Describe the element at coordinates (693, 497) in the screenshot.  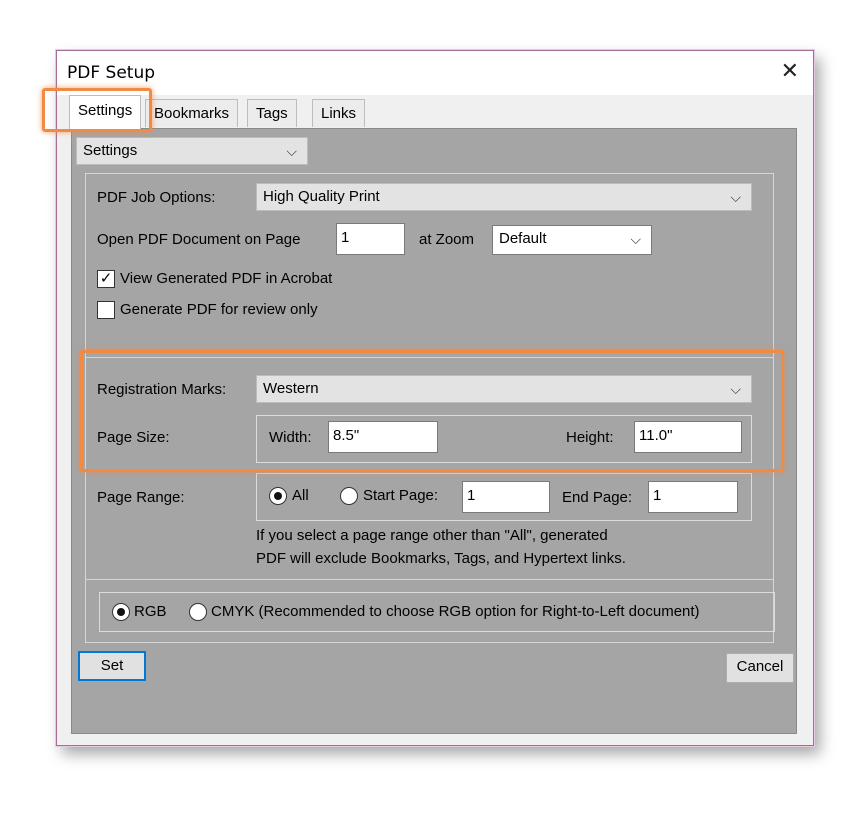
I see `end-page-input: 1` at that location.